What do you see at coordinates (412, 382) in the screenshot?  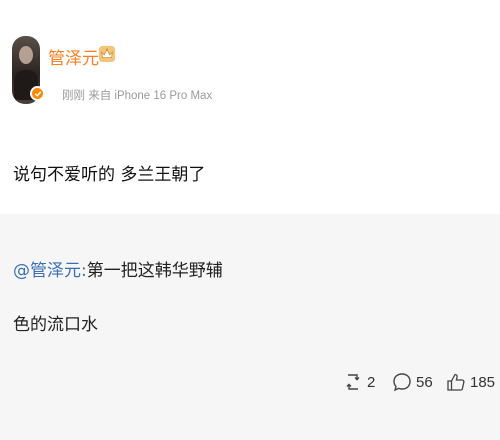 I see `comment-button: 56` at bounding box center [412, 382].